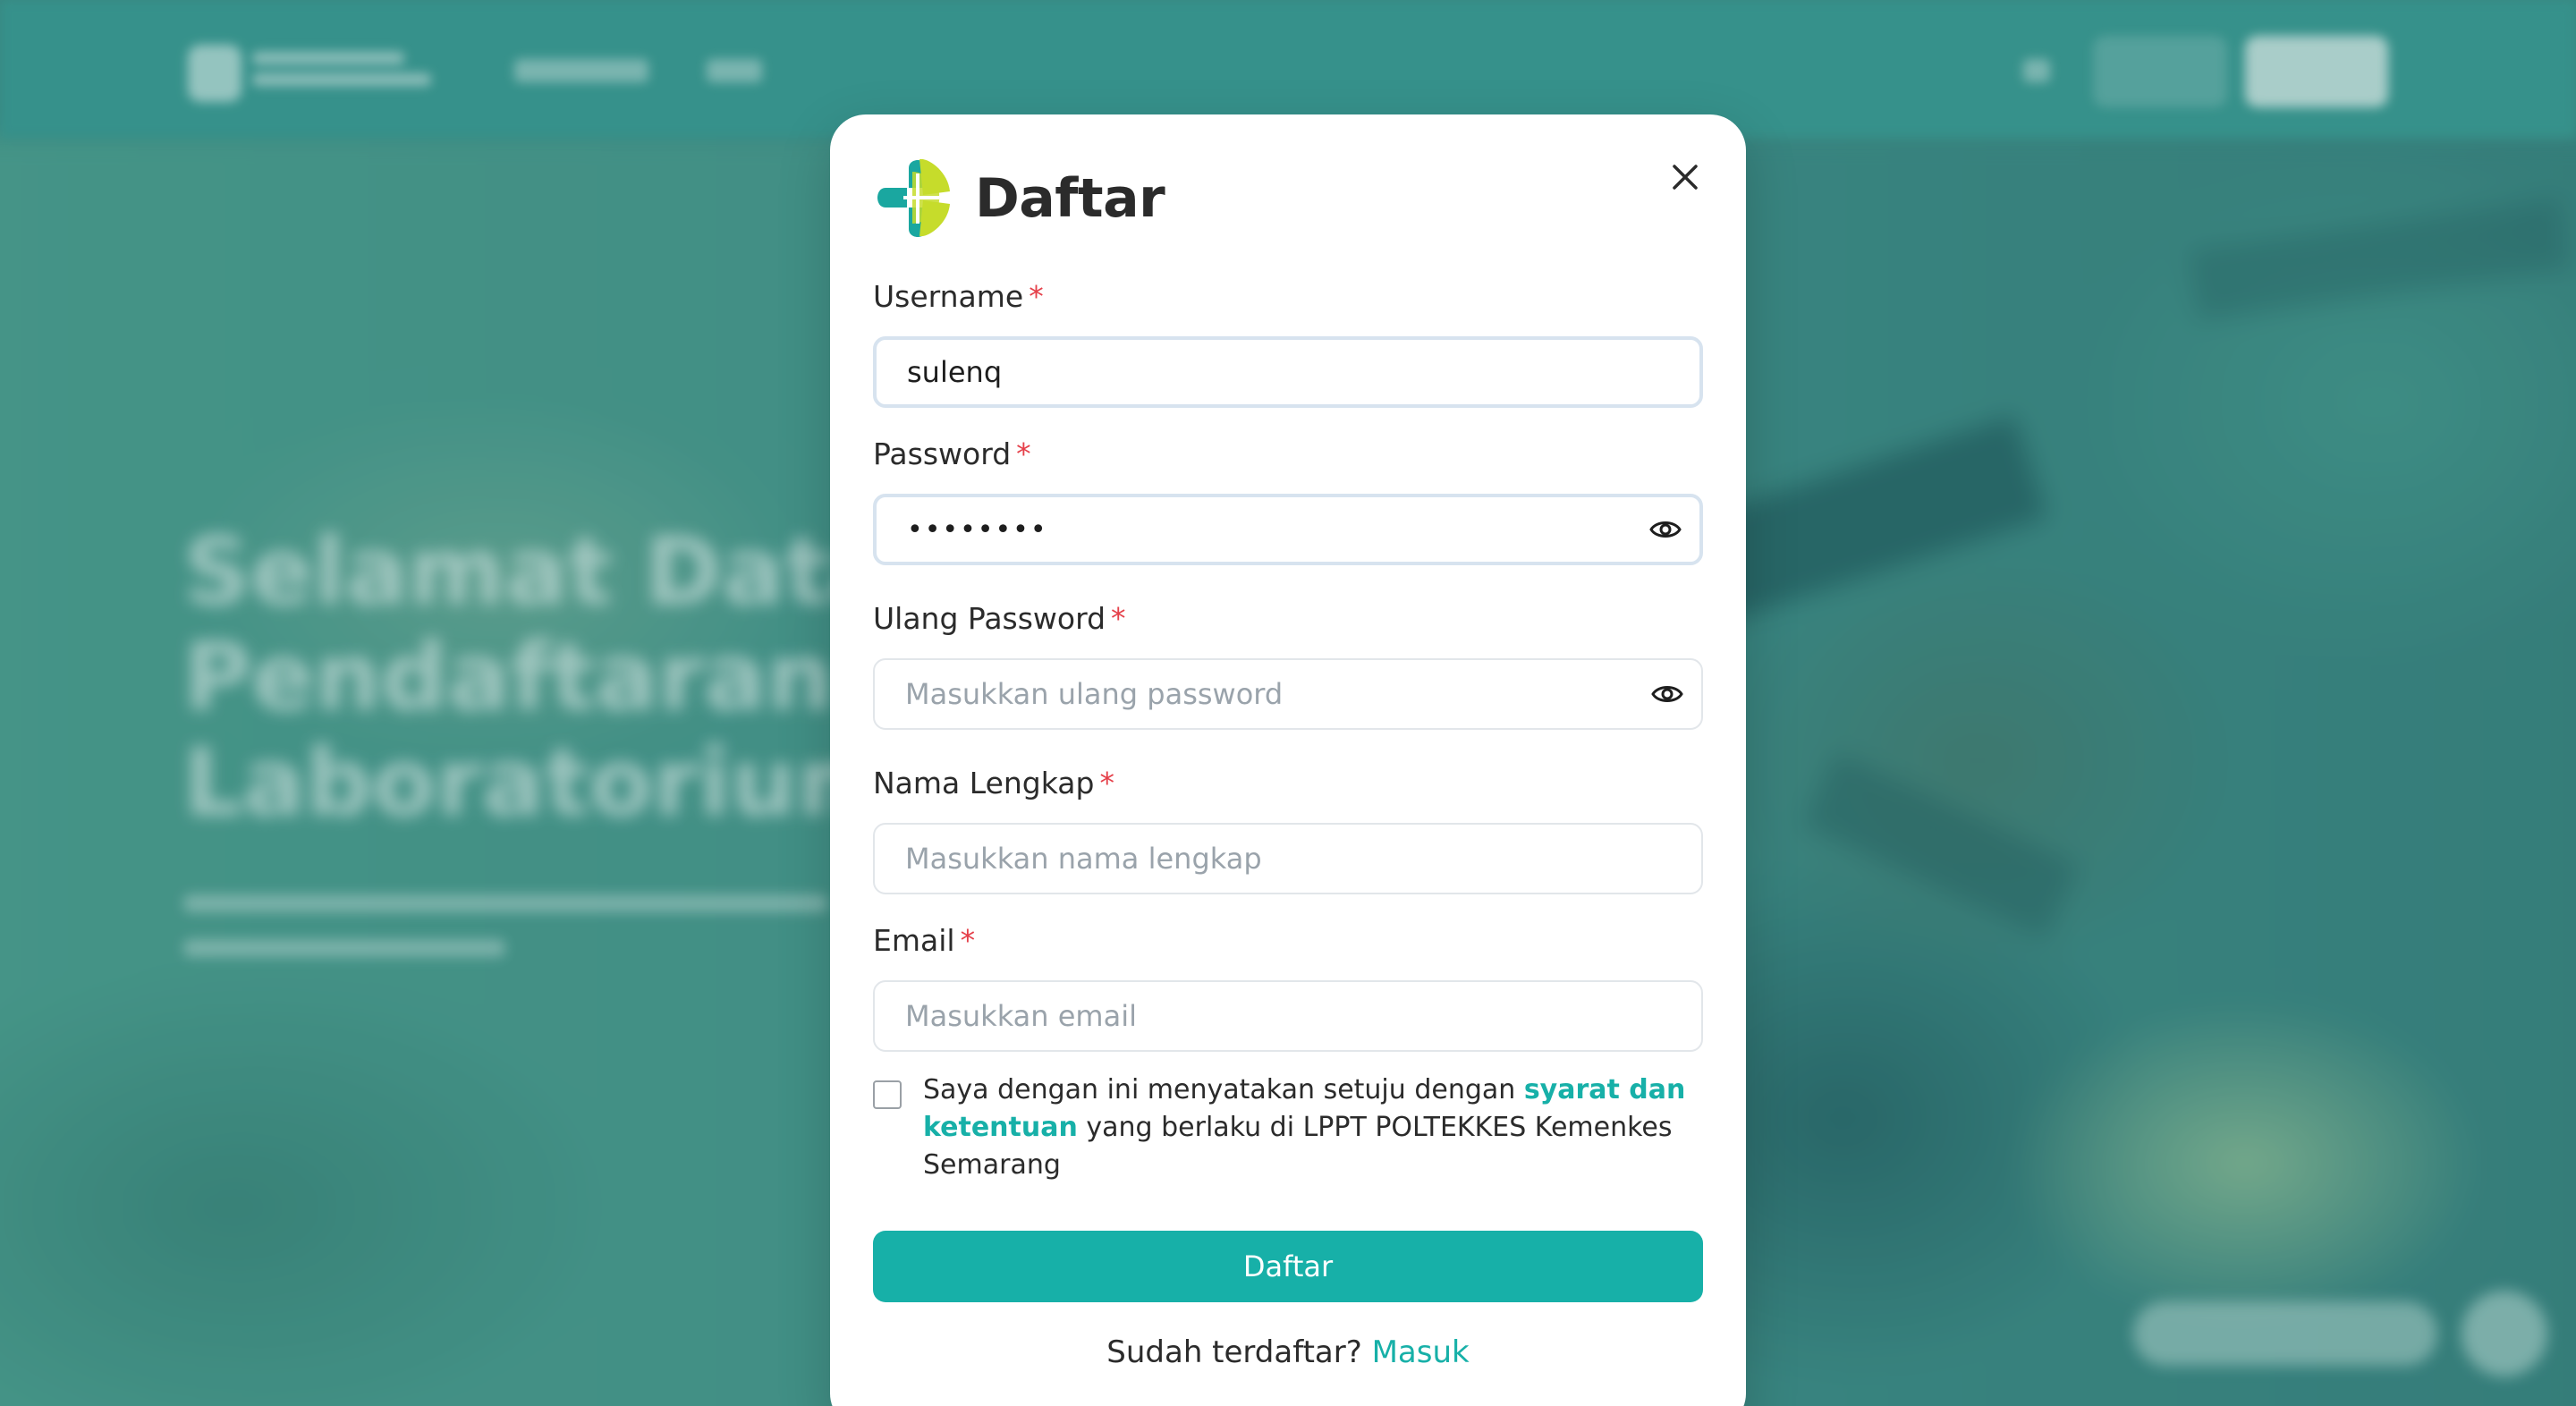  What do you see at coordinates (1288, 1266) in the screenshot?
I see `register-submit-button: Daftar` at bounding box center [1288, 1266].